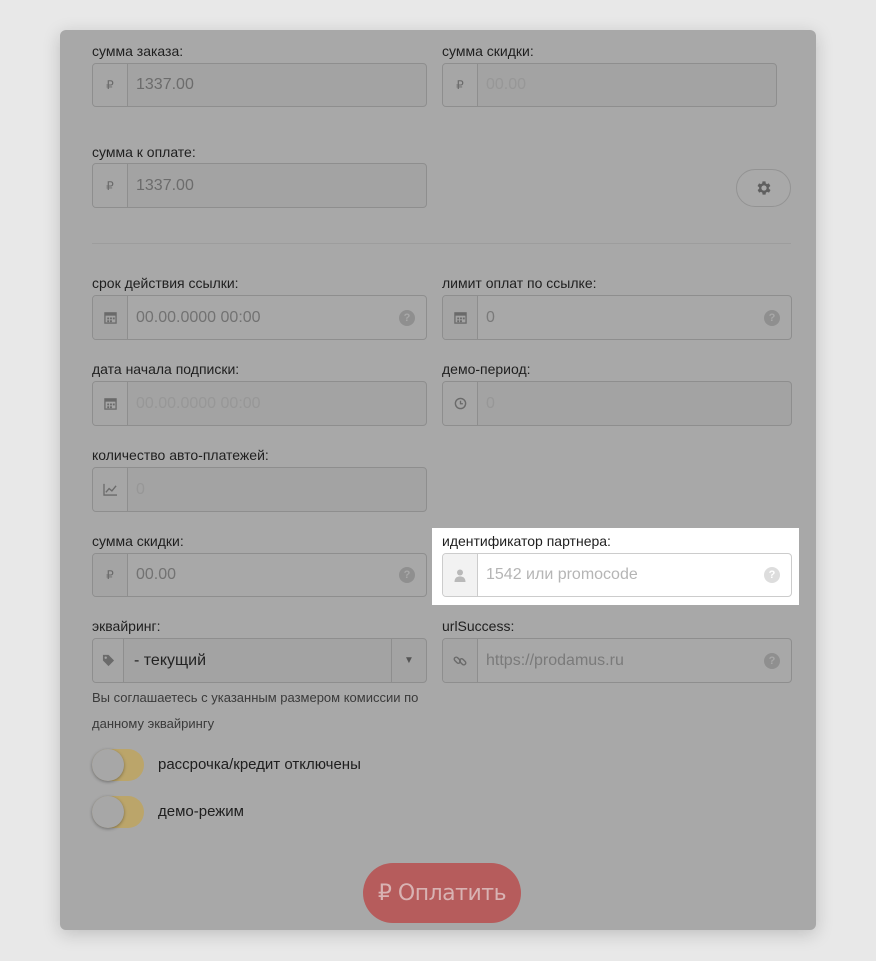  What do you see at coordinates (165, 185) in the screenshot?
I see `pay-sum-value: 1337.00` at bounding box center [165, 185].